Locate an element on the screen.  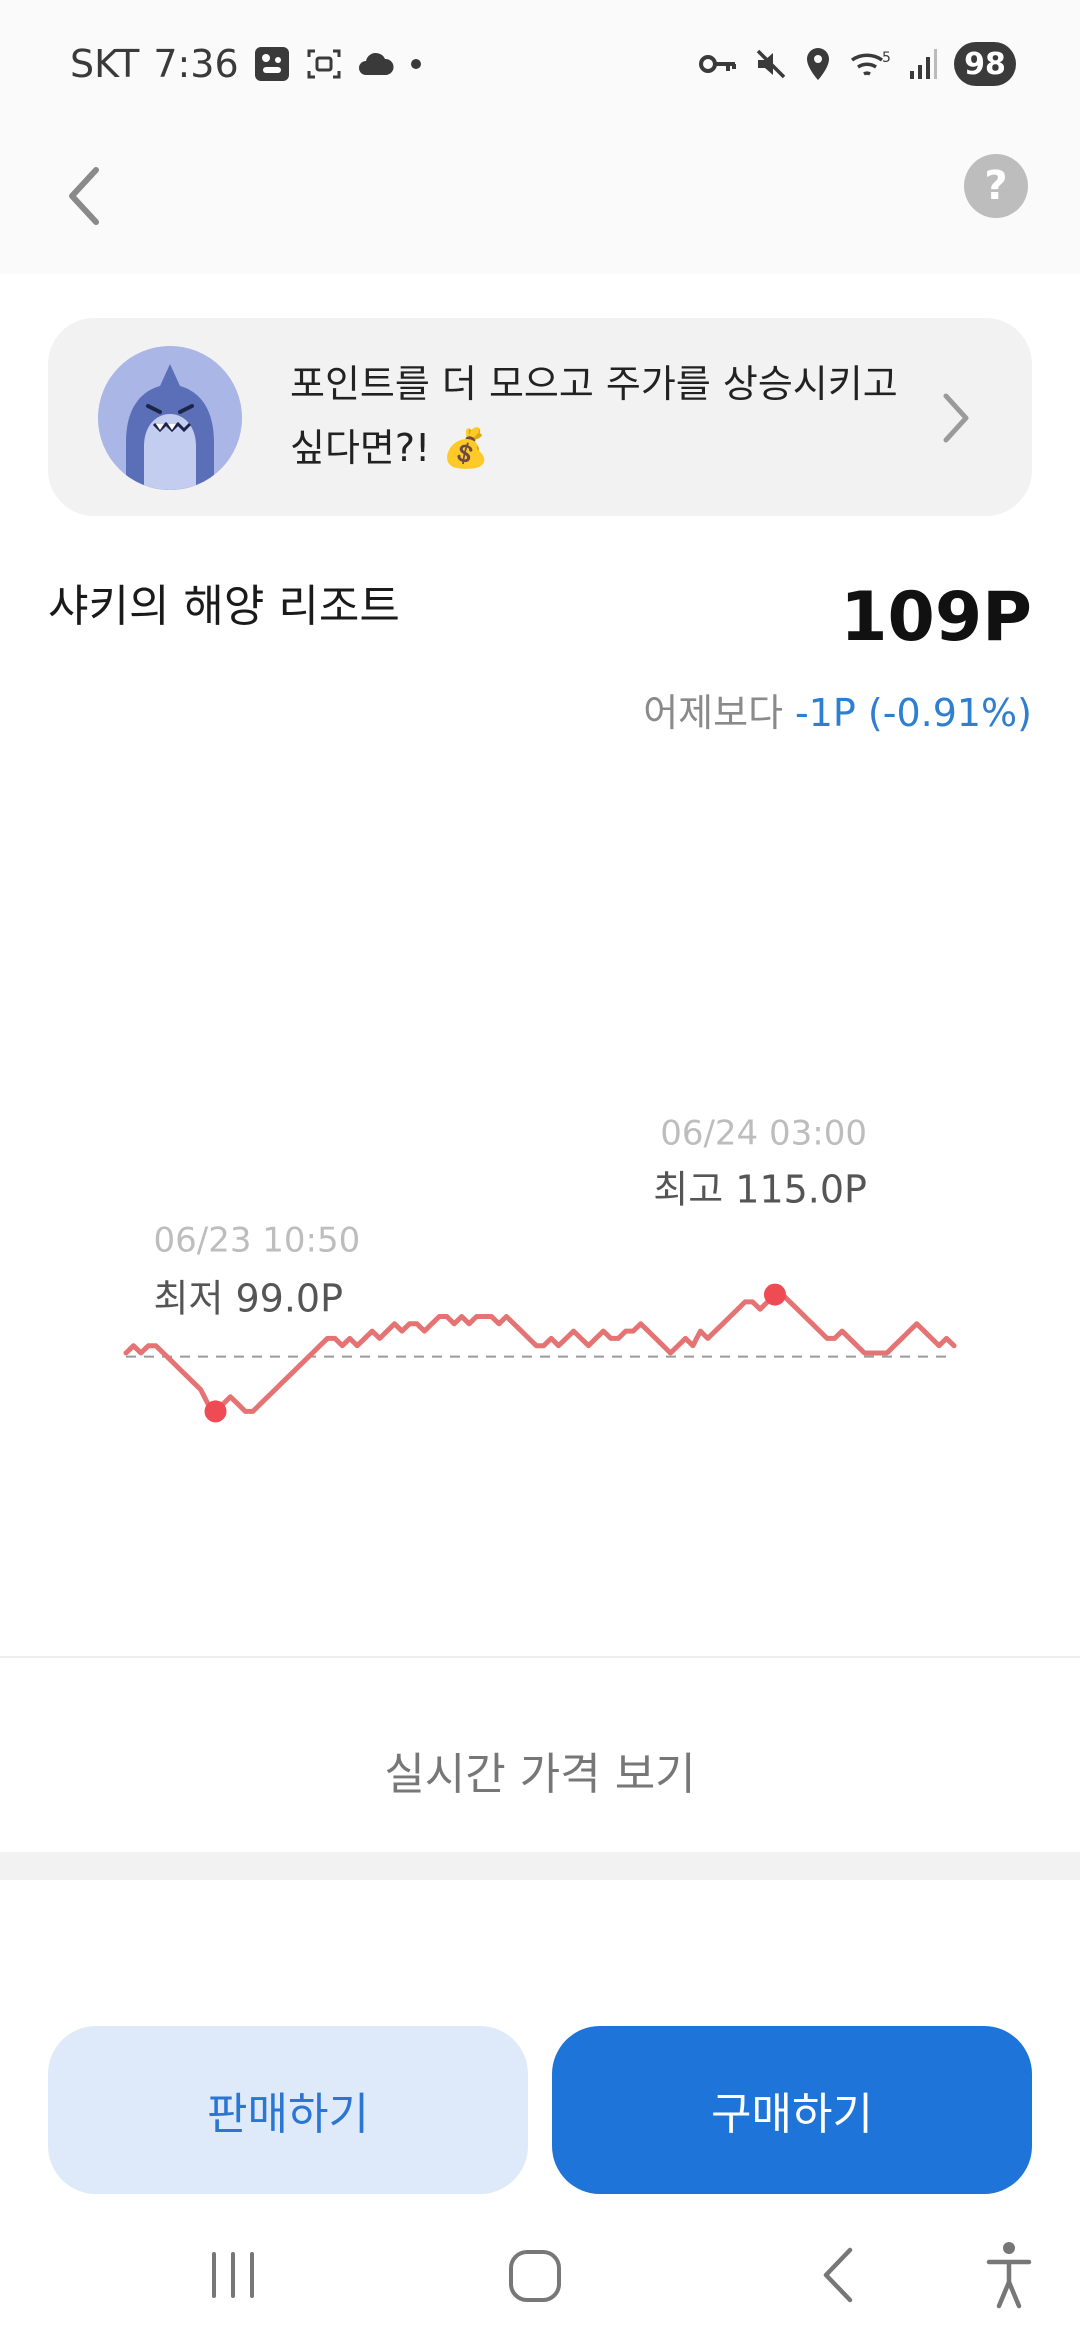
system-nav-bar is located at coordinates (540, 2280).